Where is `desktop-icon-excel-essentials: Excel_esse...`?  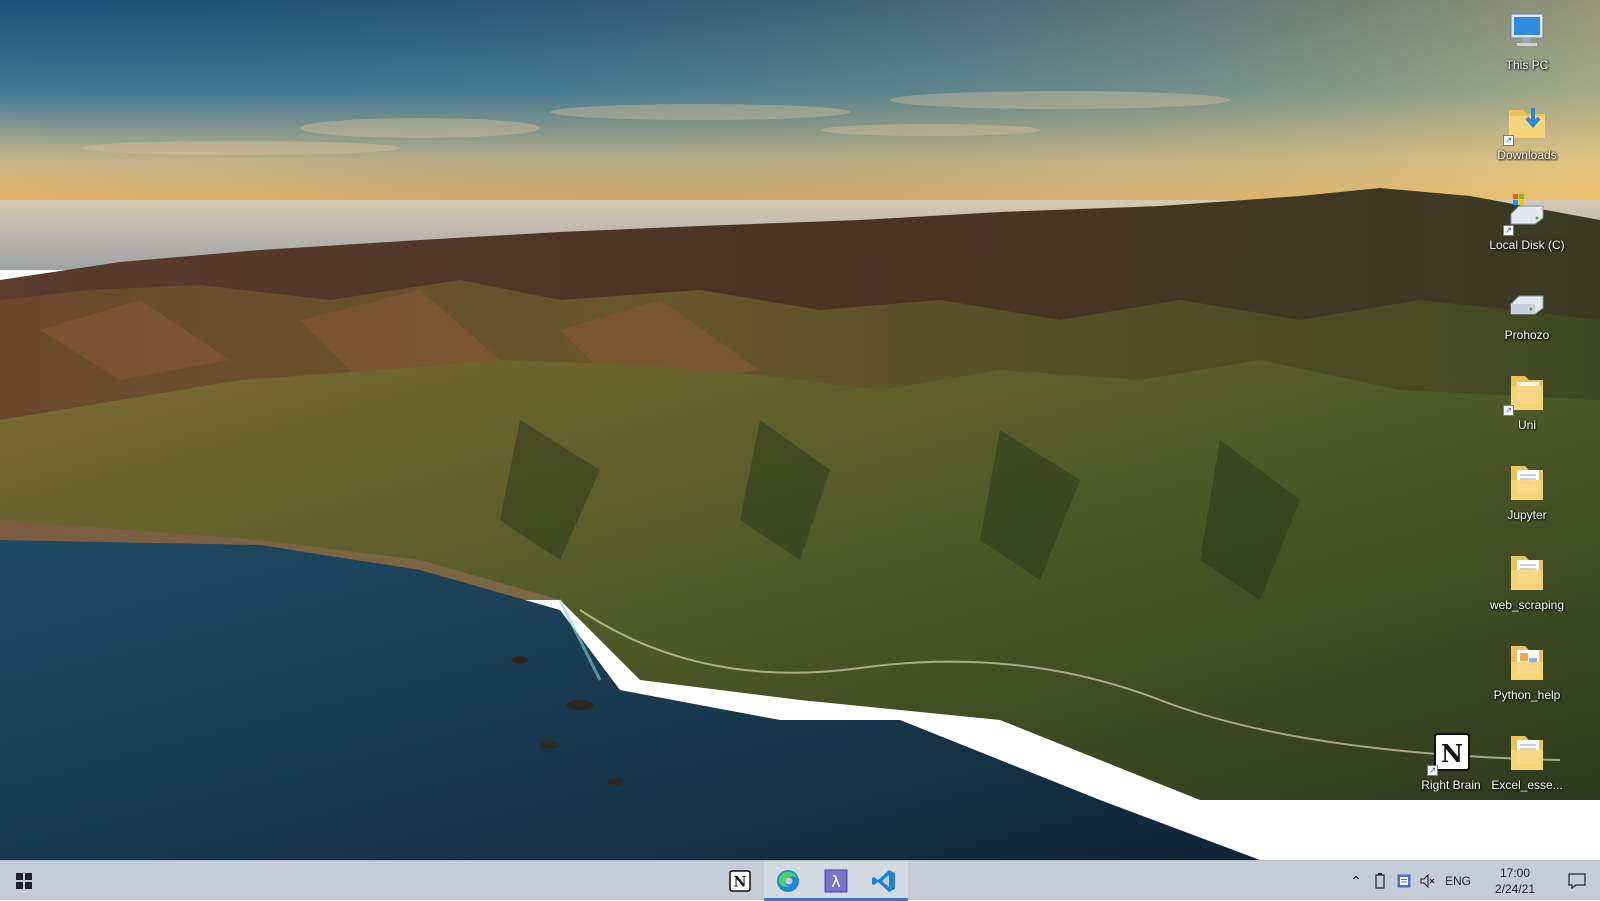
desktop-icon-excel-essentials: Excel_esse... is located at coordinates (1527, 760).